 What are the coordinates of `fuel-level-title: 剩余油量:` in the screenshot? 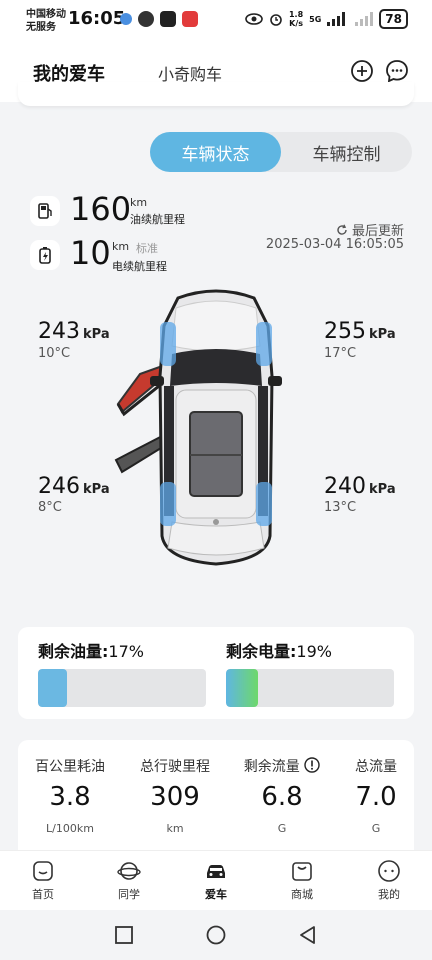 It's located at (73, 651).